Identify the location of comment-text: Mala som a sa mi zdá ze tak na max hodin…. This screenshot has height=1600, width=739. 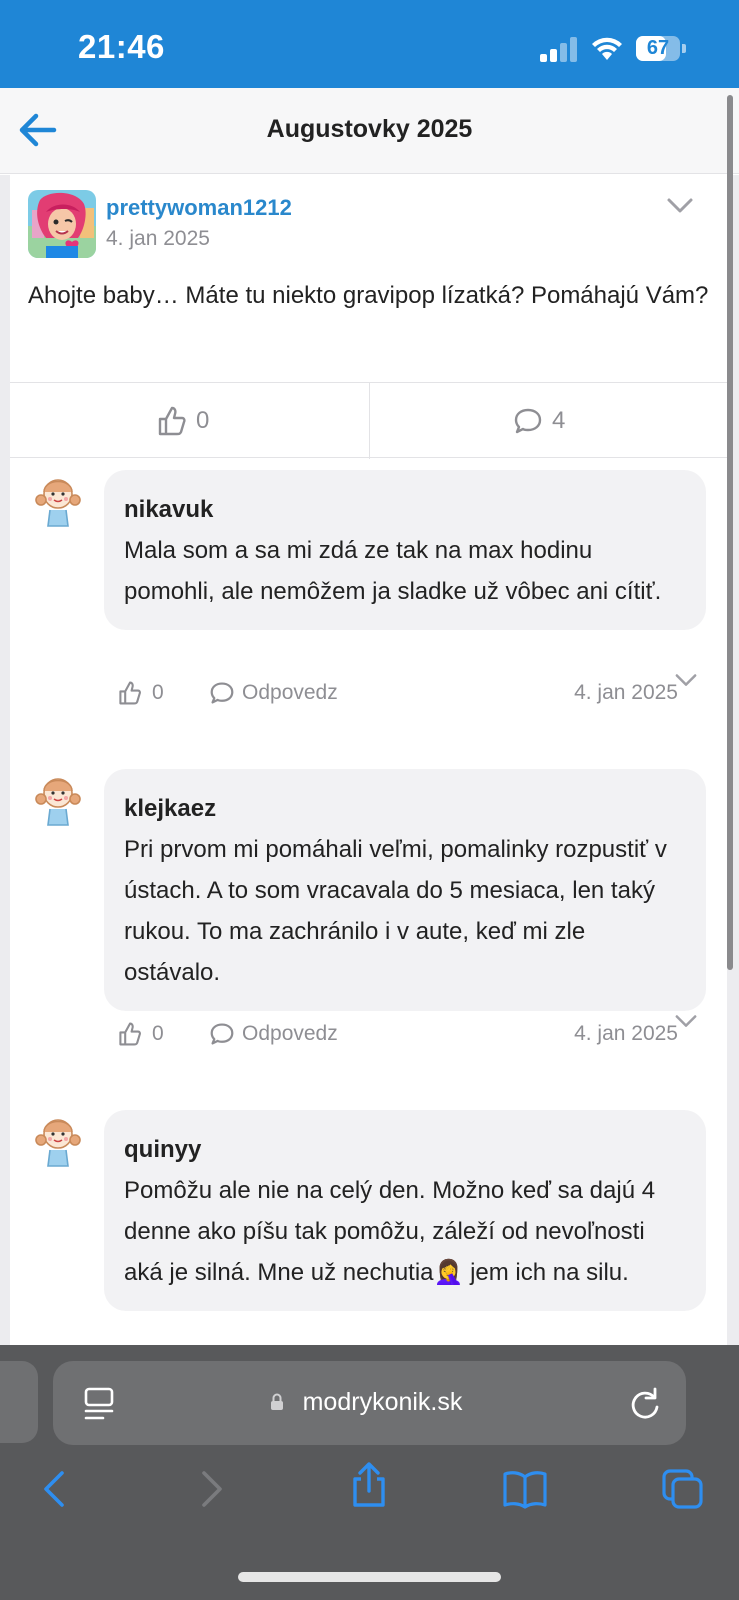
(393, 571).